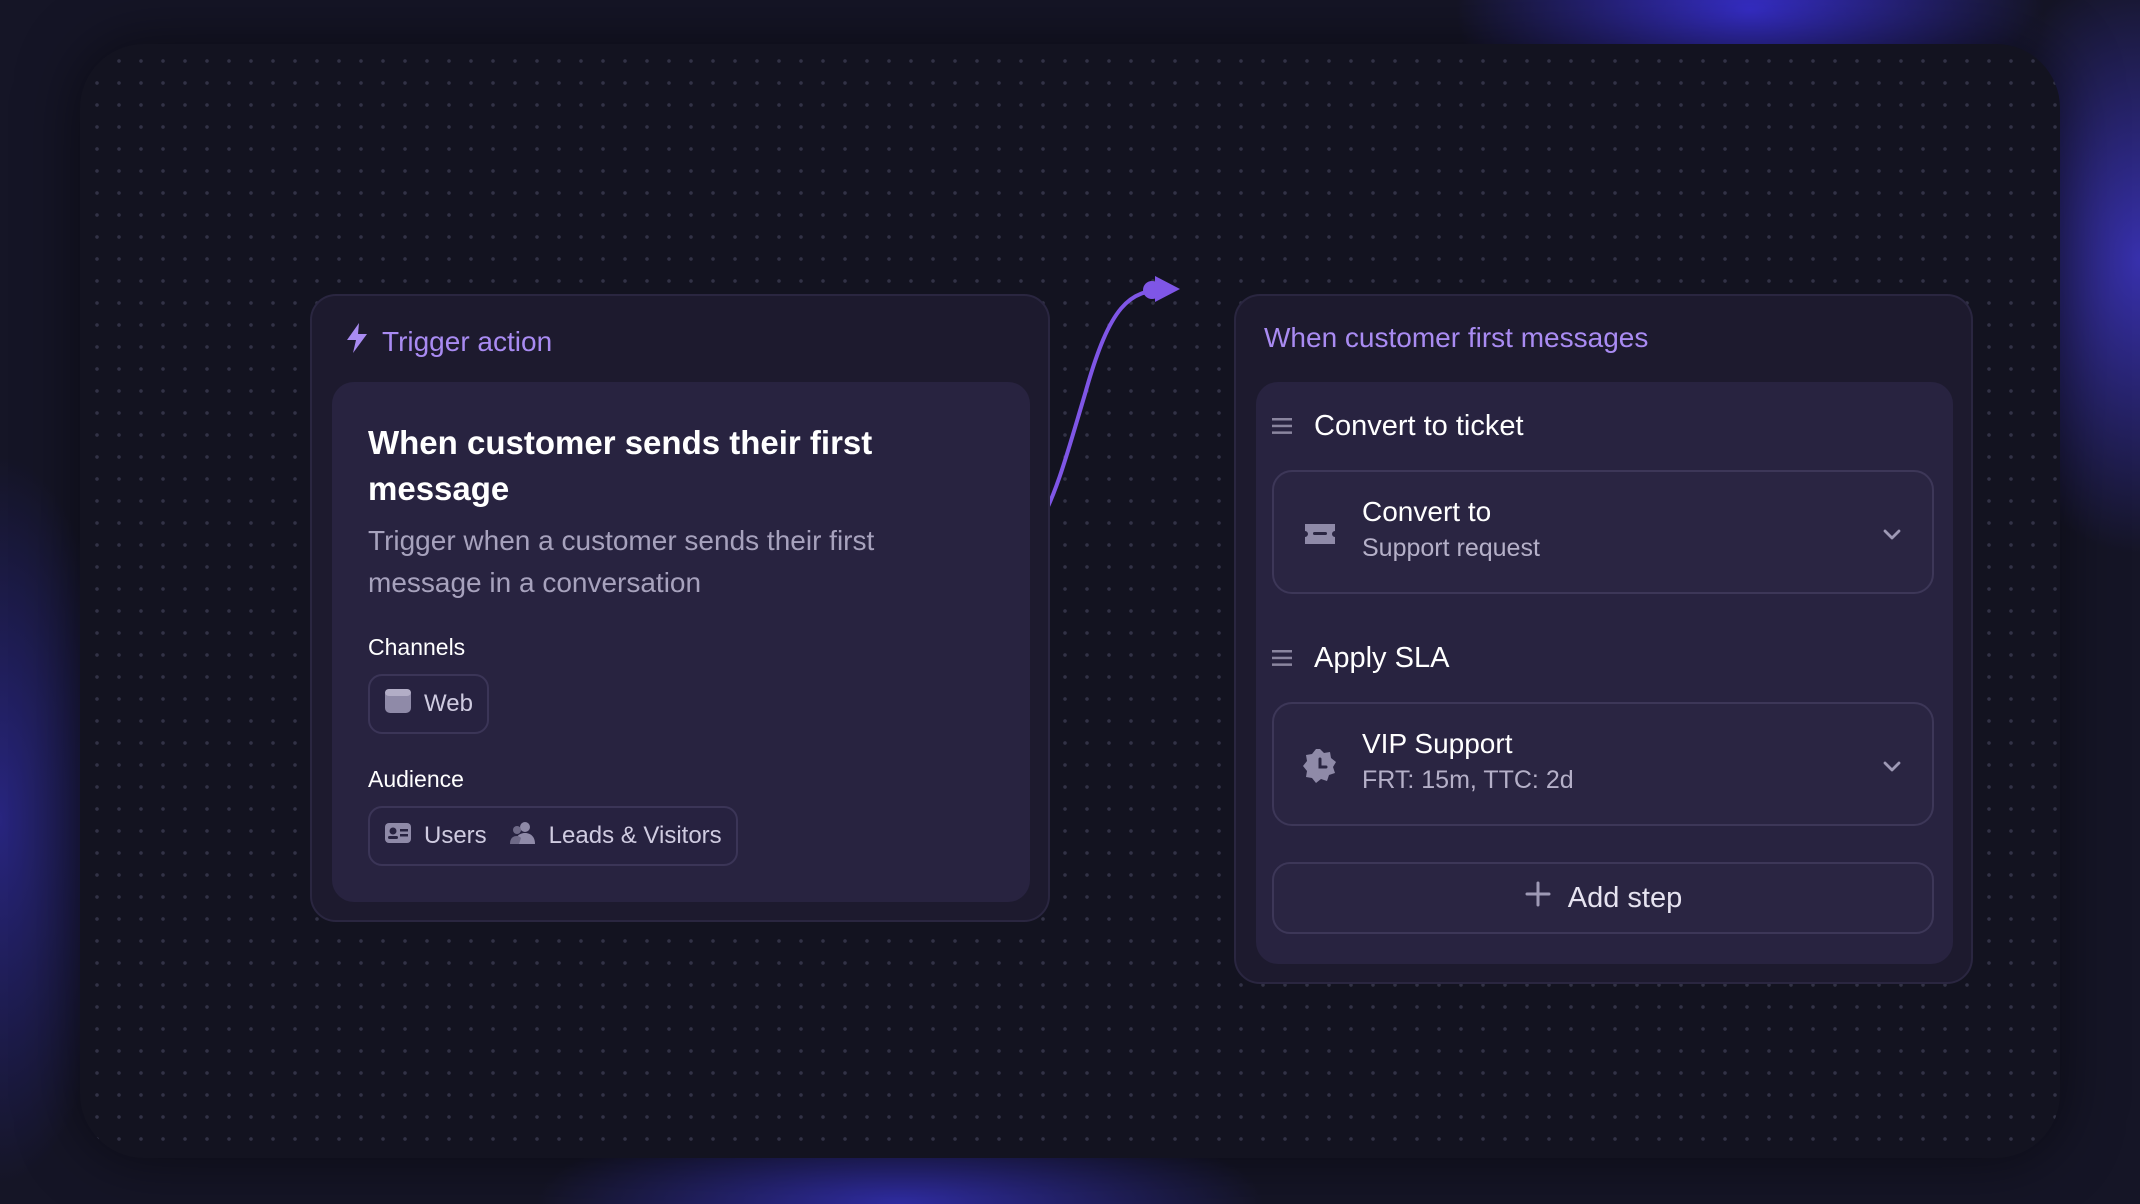 The width and height of the screenshot is (2140, 1204). I want to click on step-heading-label: Apply SLA, so click(1382, 658).